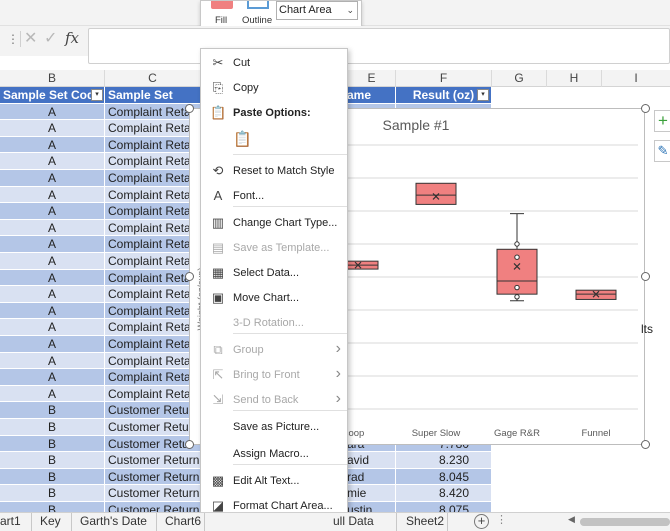 Image resolution: width=670 pixels, height=531 pixels. Describe the element at coordinates (571, 519) in the screenshot. I see `scroll-left-icon: ◀` at that location.